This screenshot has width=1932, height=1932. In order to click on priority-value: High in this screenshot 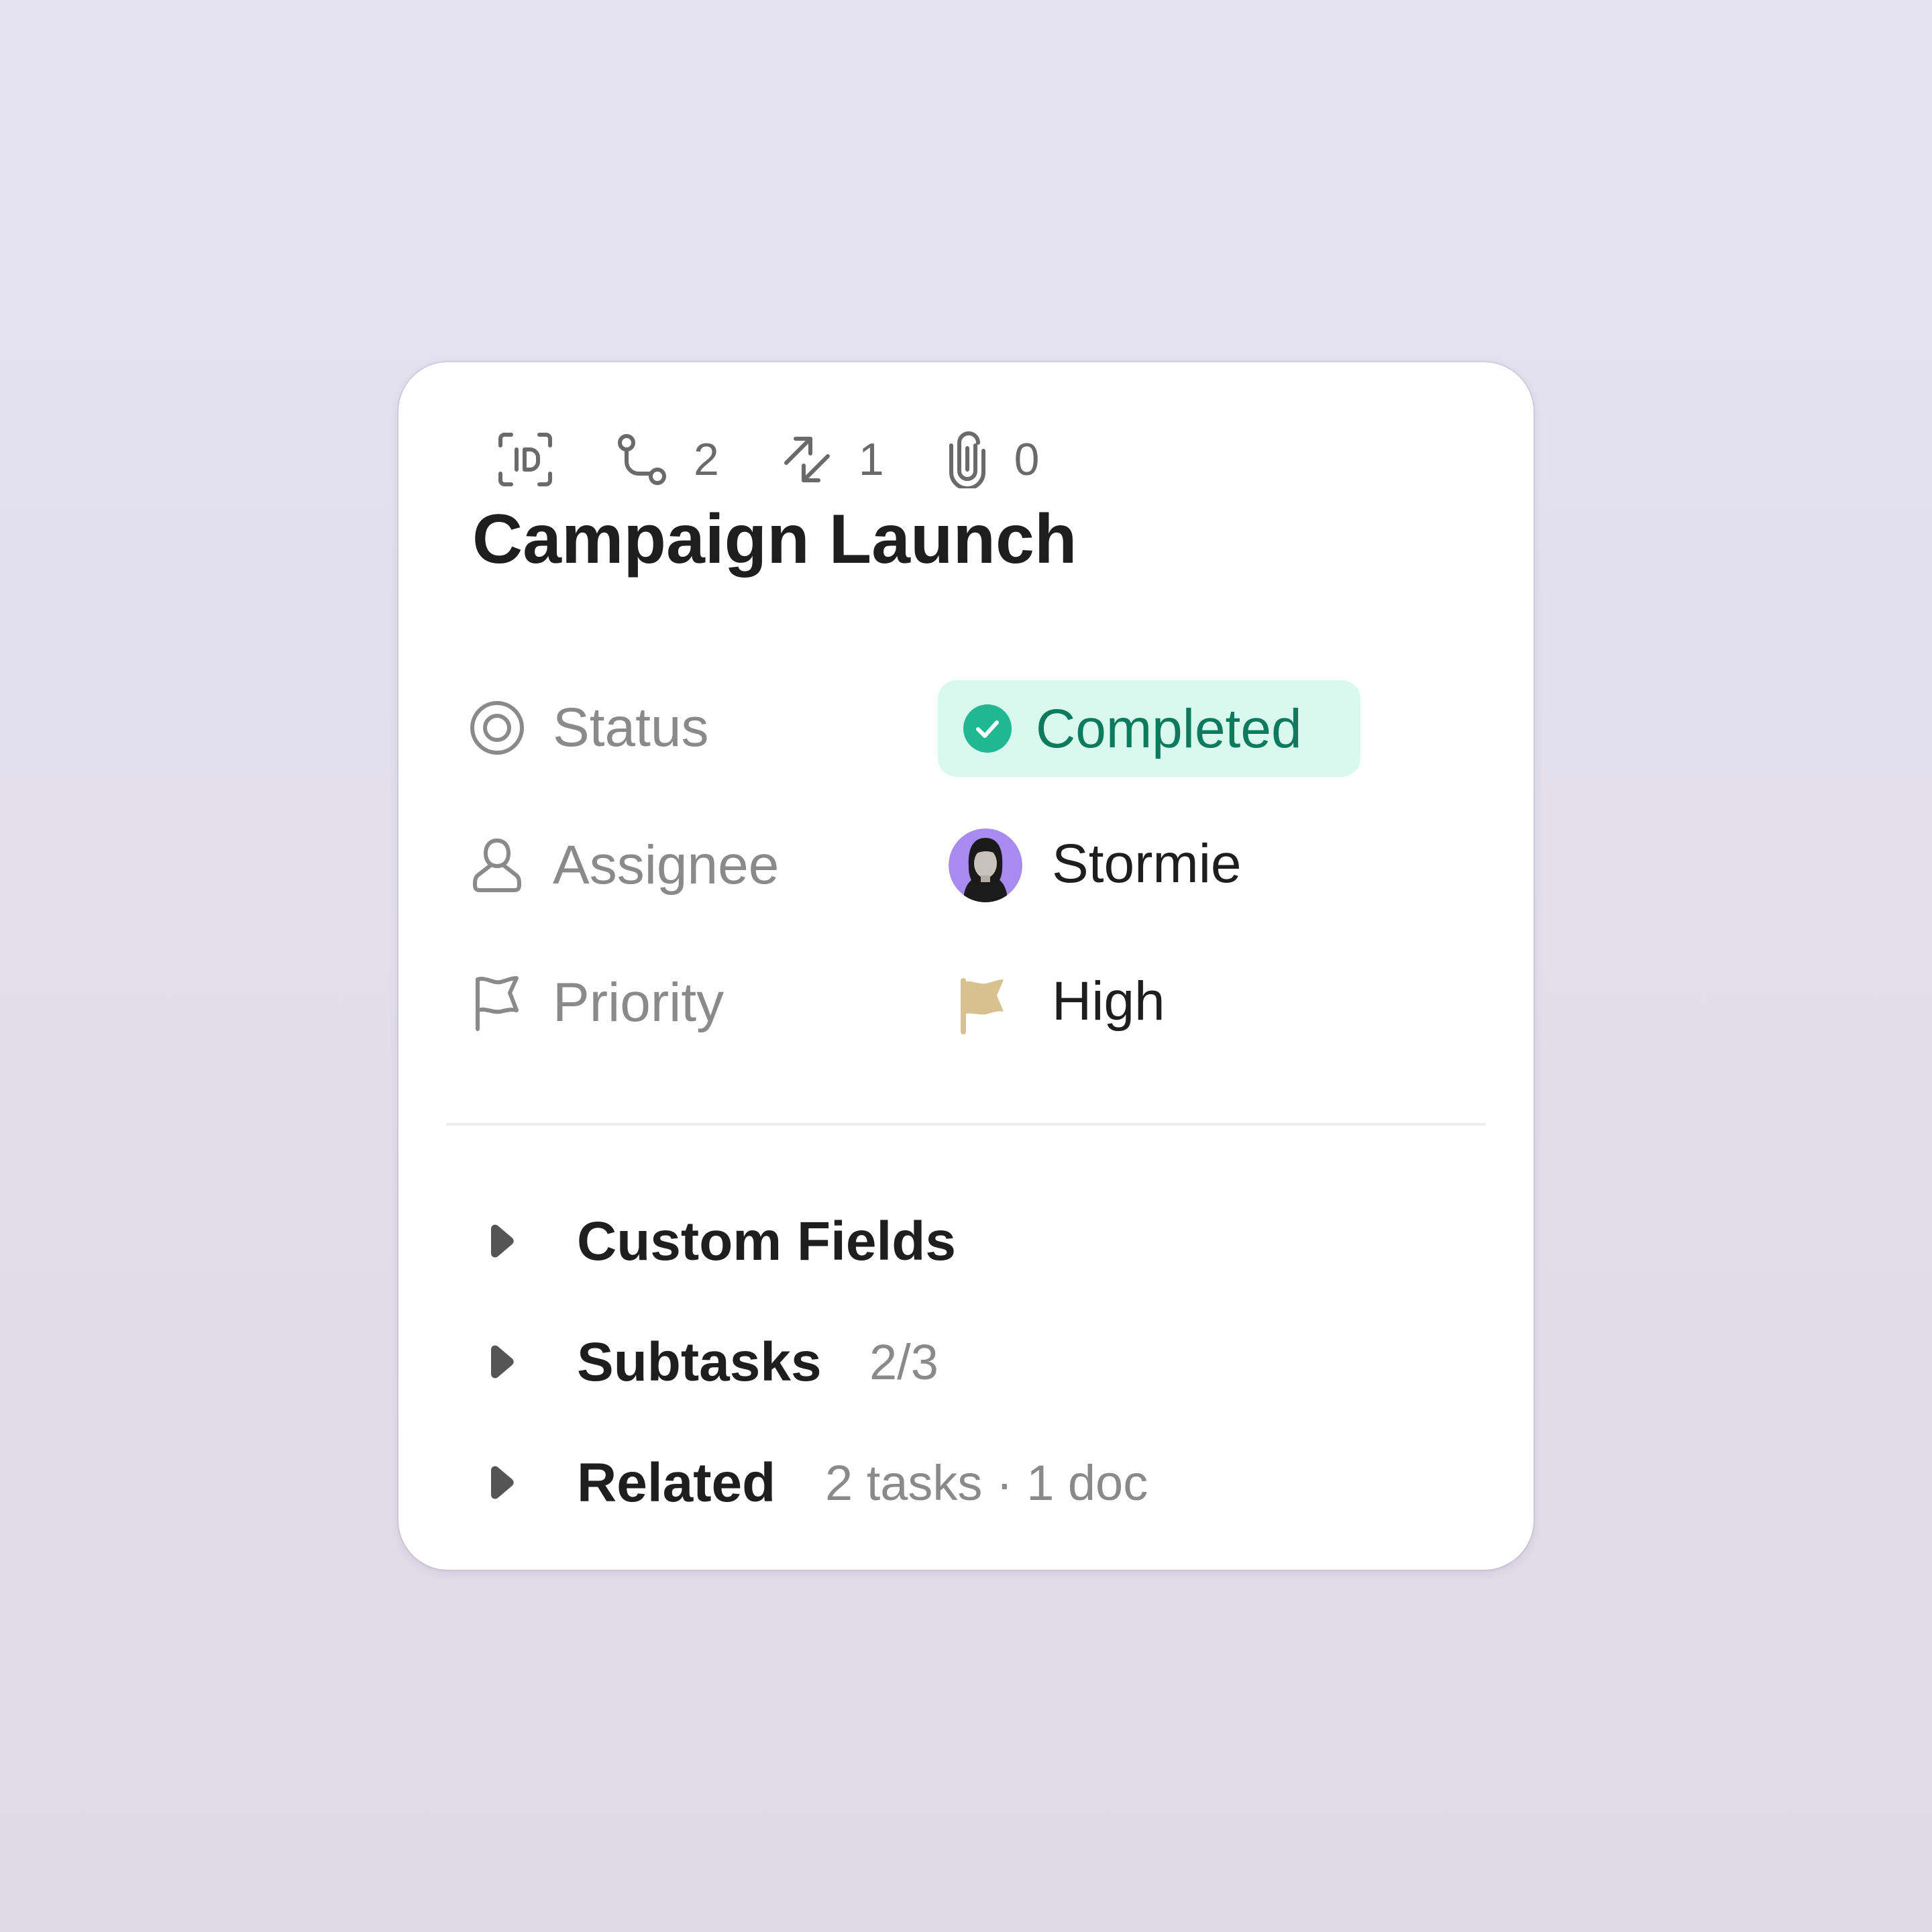, I will do `click(1108, 1001)`.